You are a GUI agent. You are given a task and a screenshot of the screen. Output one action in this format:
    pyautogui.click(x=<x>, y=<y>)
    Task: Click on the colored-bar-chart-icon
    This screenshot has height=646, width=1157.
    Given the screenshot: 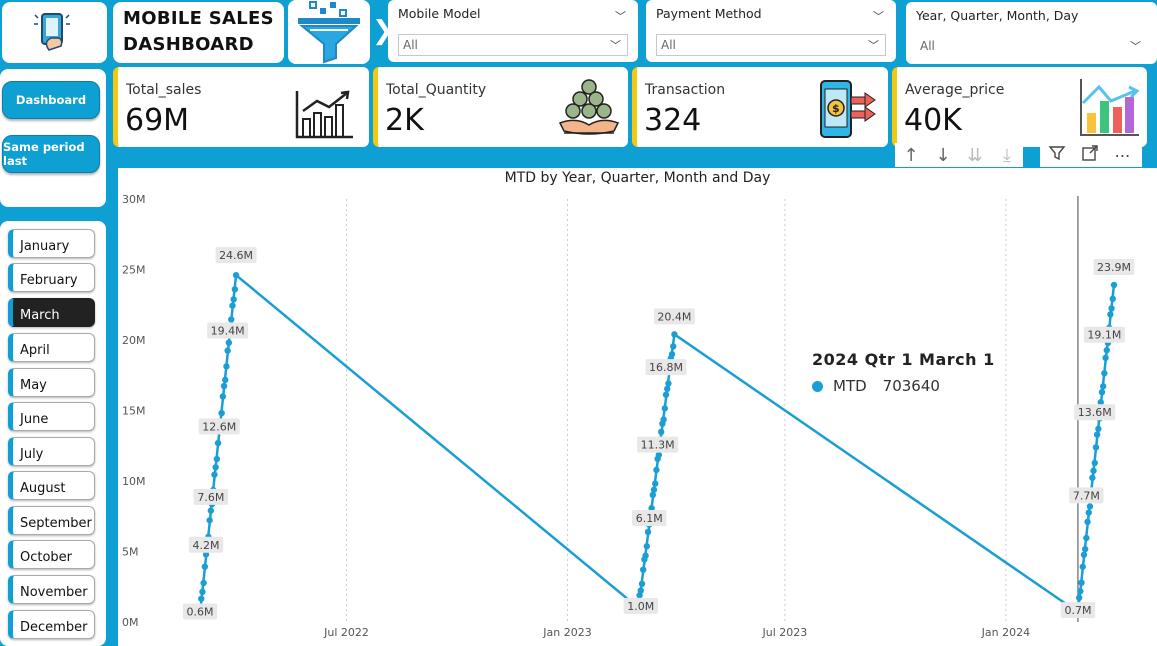 What is the action you would take?
    pyautogui.click(x=1110, y=107)
    